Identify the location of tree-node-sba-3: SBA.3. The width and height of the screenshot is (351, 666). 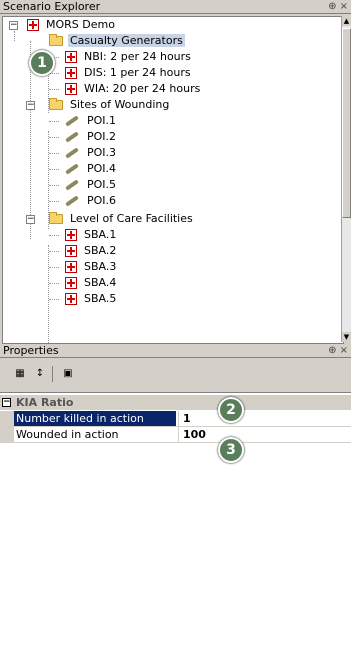
(83, 267).